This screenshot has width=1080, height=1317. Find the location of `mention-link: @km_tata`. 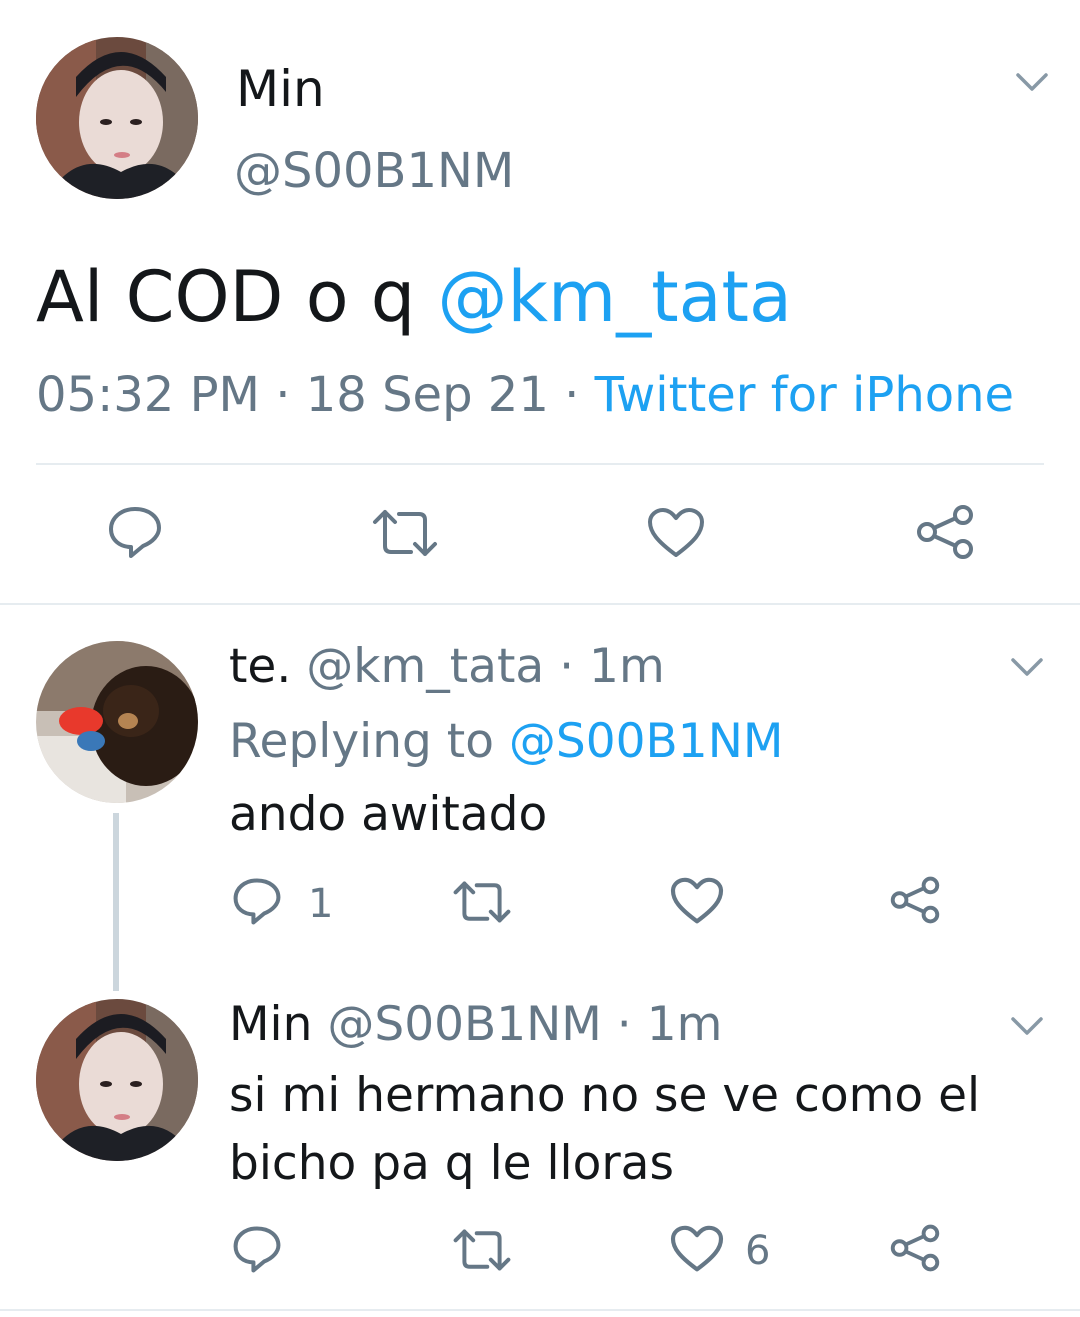

mention-link: @km_tata is located at coordinates (614, 297).